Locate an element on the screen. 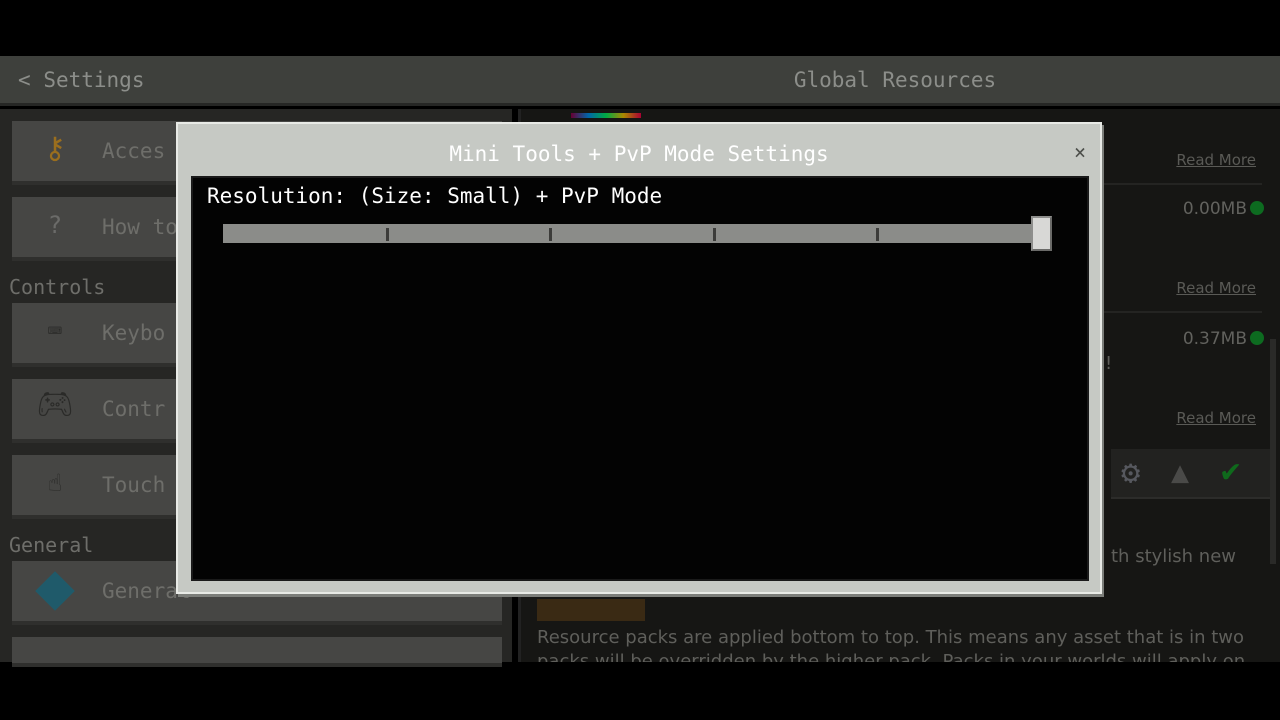 The width and height of the screenshot is (1280, 720). cube-icon is located at coordinates (55, 591).